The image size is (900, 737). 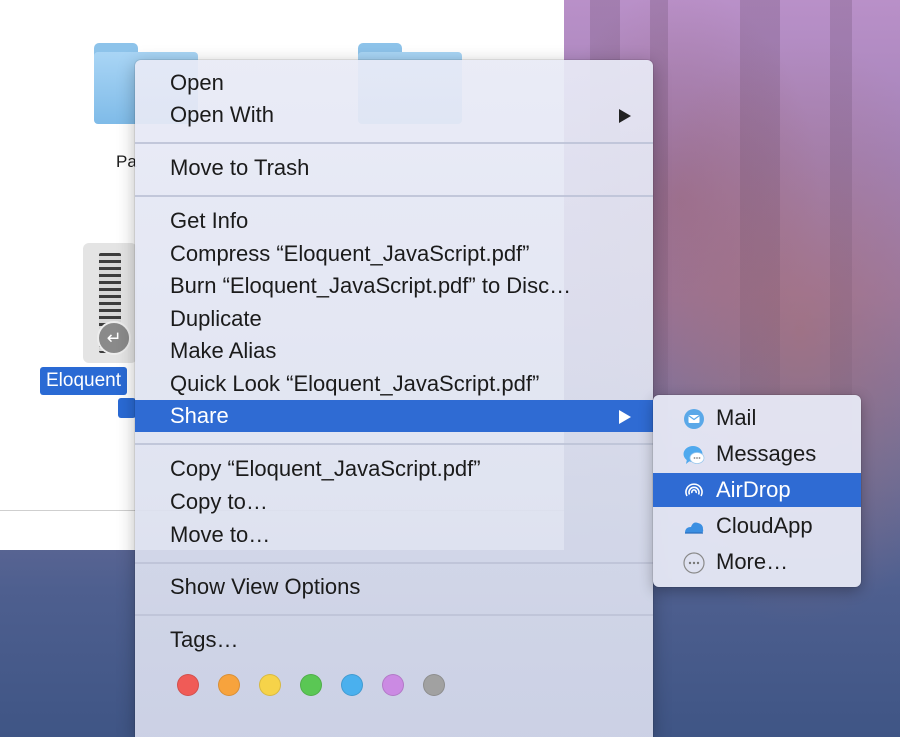 What do you see at coordinates (394, 416) in the screenshot?
I see `menu-item-share: Share` at bounding box center [394, 416].